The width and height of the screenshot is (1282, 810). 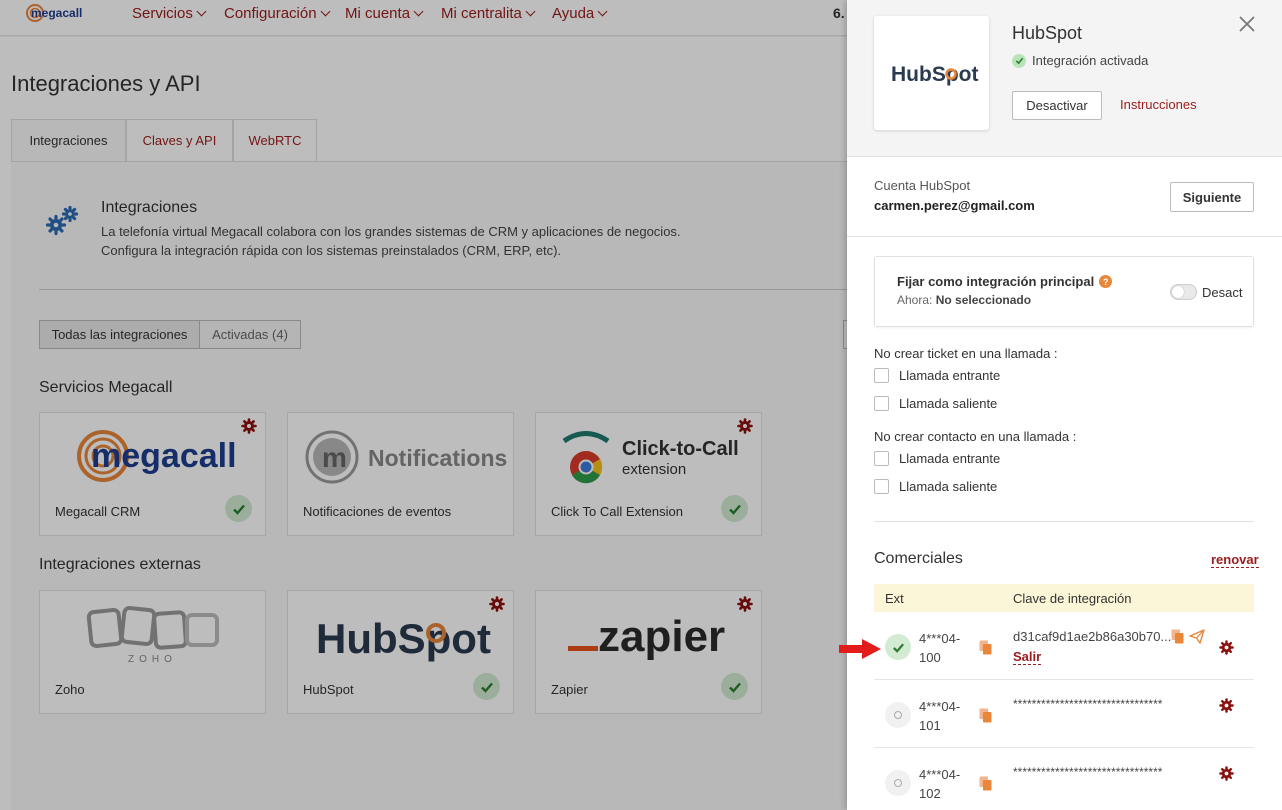 I want to click on column-header-ext: Ext, so click(x=894, y=598).